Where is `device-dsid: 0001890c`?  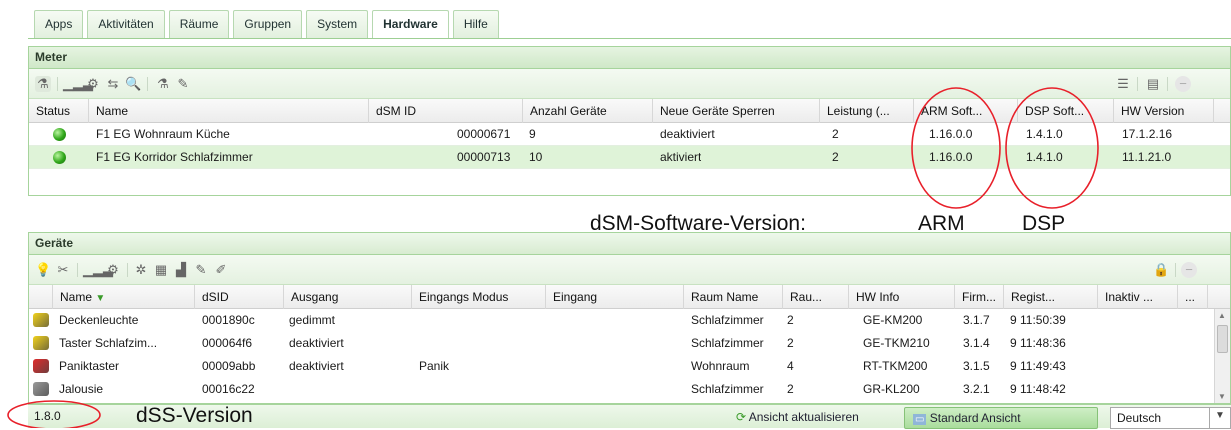
device-dsid: 0001890c is located at coordinates (228, 320).